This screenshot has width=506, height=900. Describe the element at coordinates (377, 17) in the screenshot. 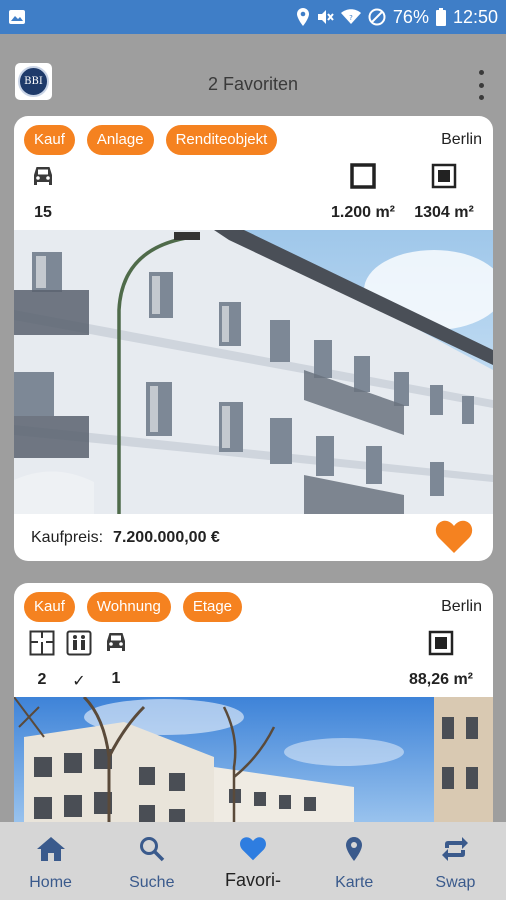

I see `do-not-disturb-icon` at that location.